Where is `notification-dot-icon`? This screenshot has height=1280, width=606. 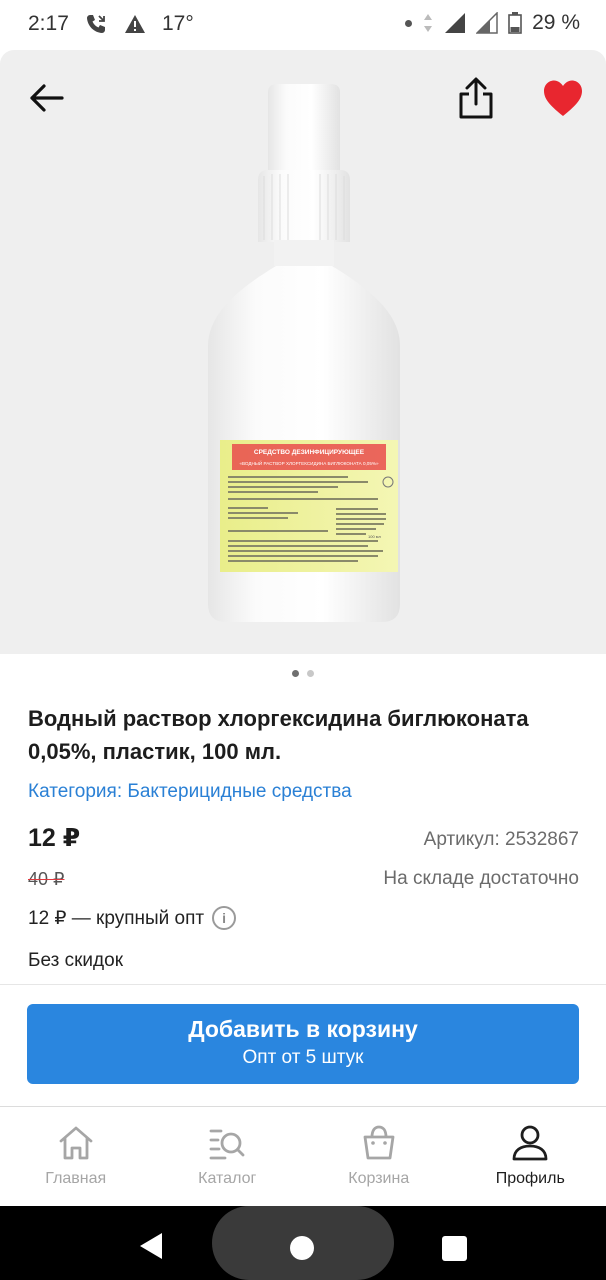 notification-dot-icon is located at coordinates (409, 23).